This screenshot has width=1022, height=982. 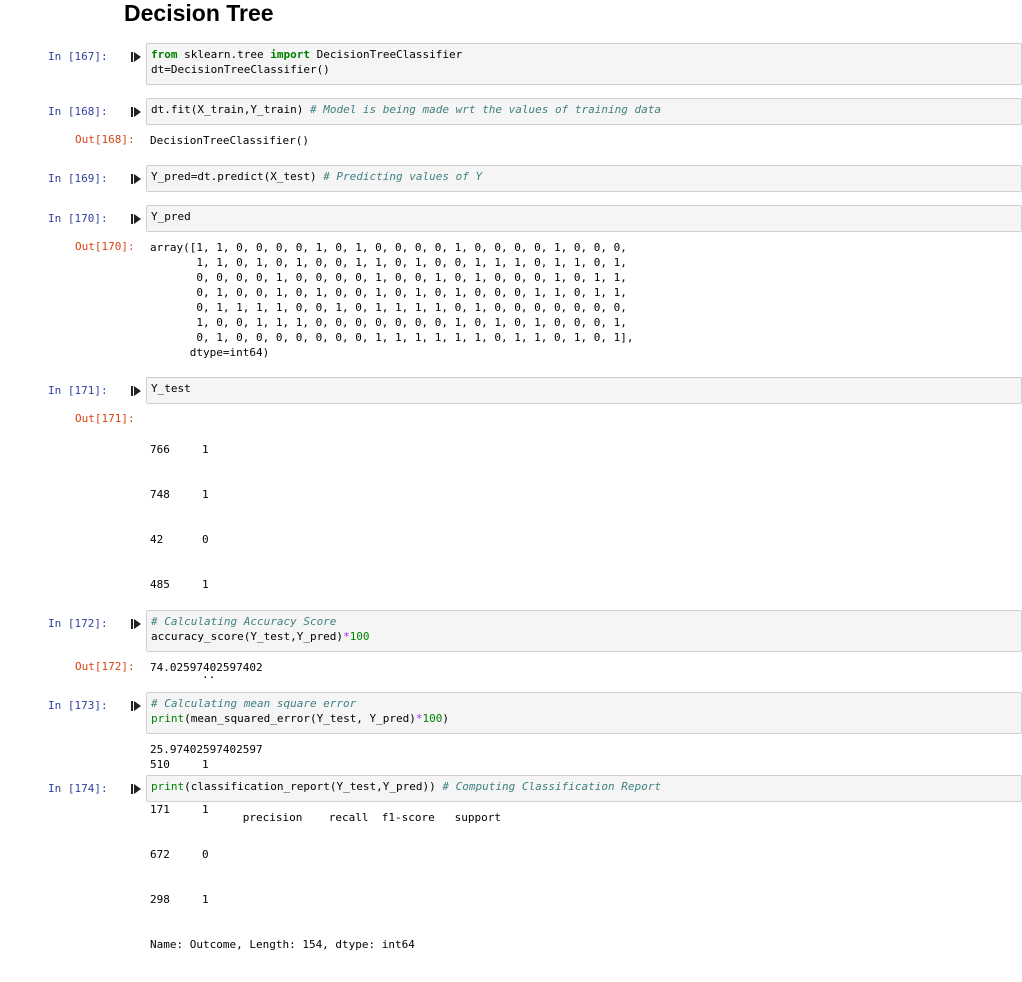 What do you see at coordinates (247, 636) in the screenshot?
I see `code-text: accuracy_score(Y_test,Y_pred)` at bounding box center [247, 636].